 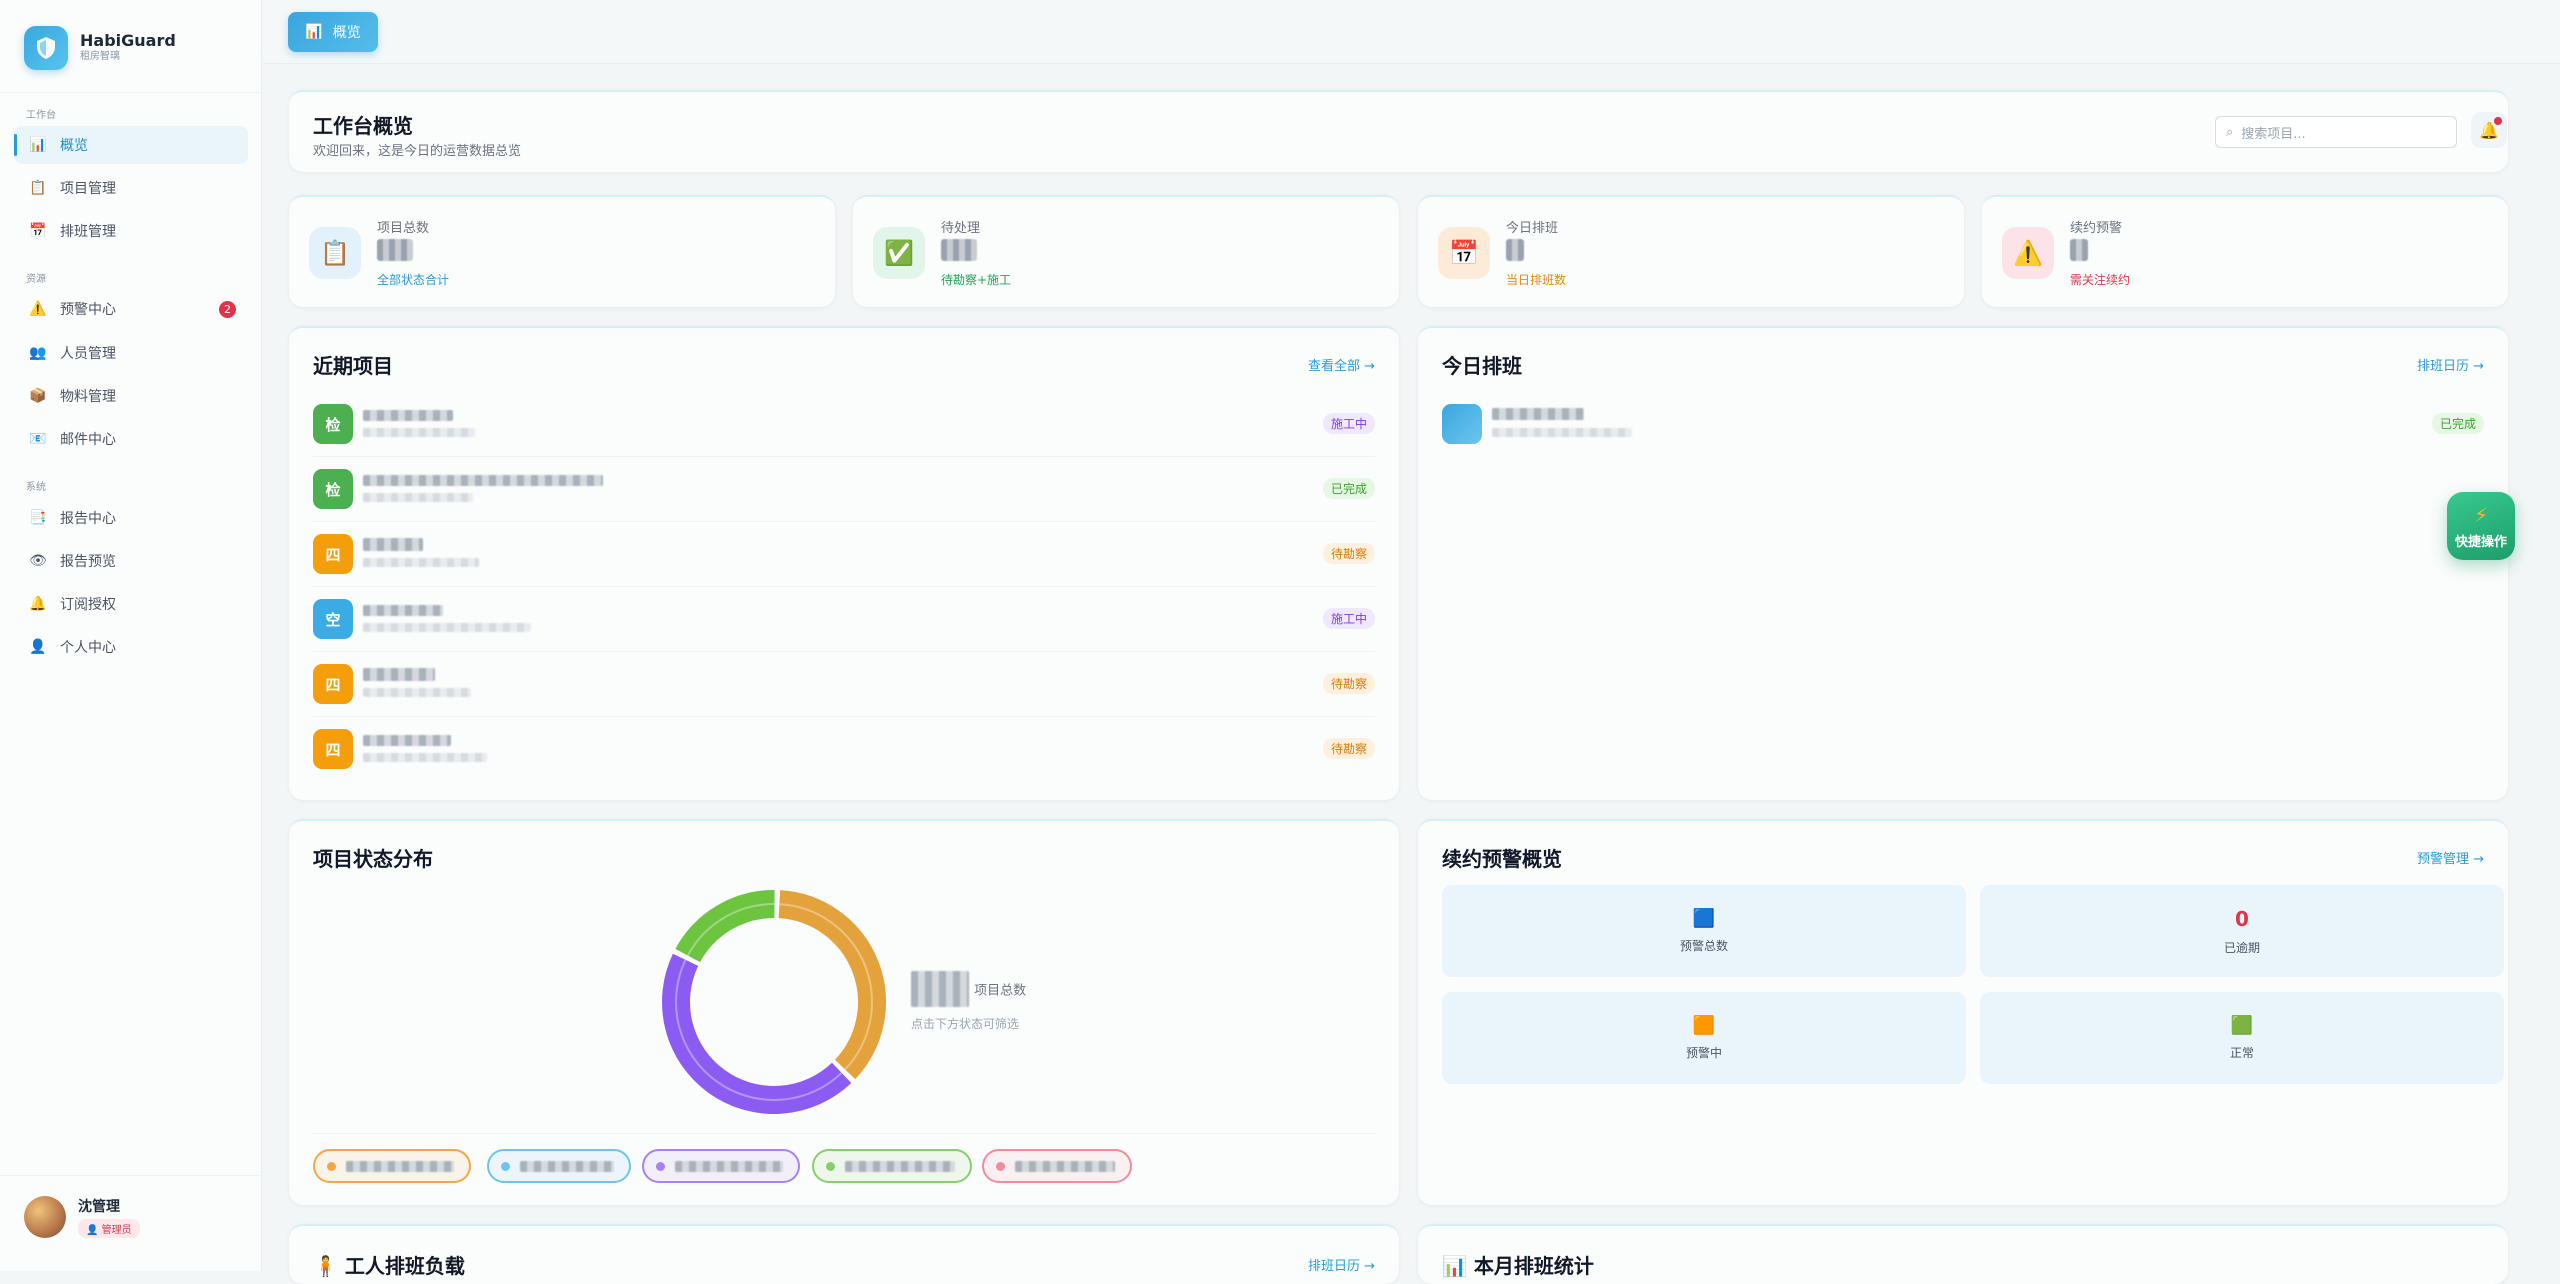 What do you see at coordinates (131, 188) in the screenshot?
I see `sidebar-item-projects: 📋 项目管理` at bounding box center [131, 188].